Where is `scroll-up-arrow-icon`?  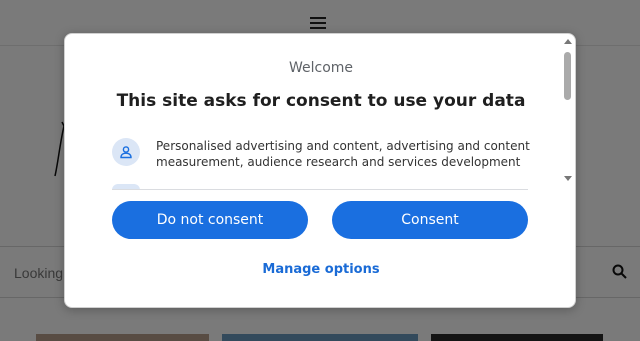
scroll-up-arrow-icon is located at coordinates (568, 41).